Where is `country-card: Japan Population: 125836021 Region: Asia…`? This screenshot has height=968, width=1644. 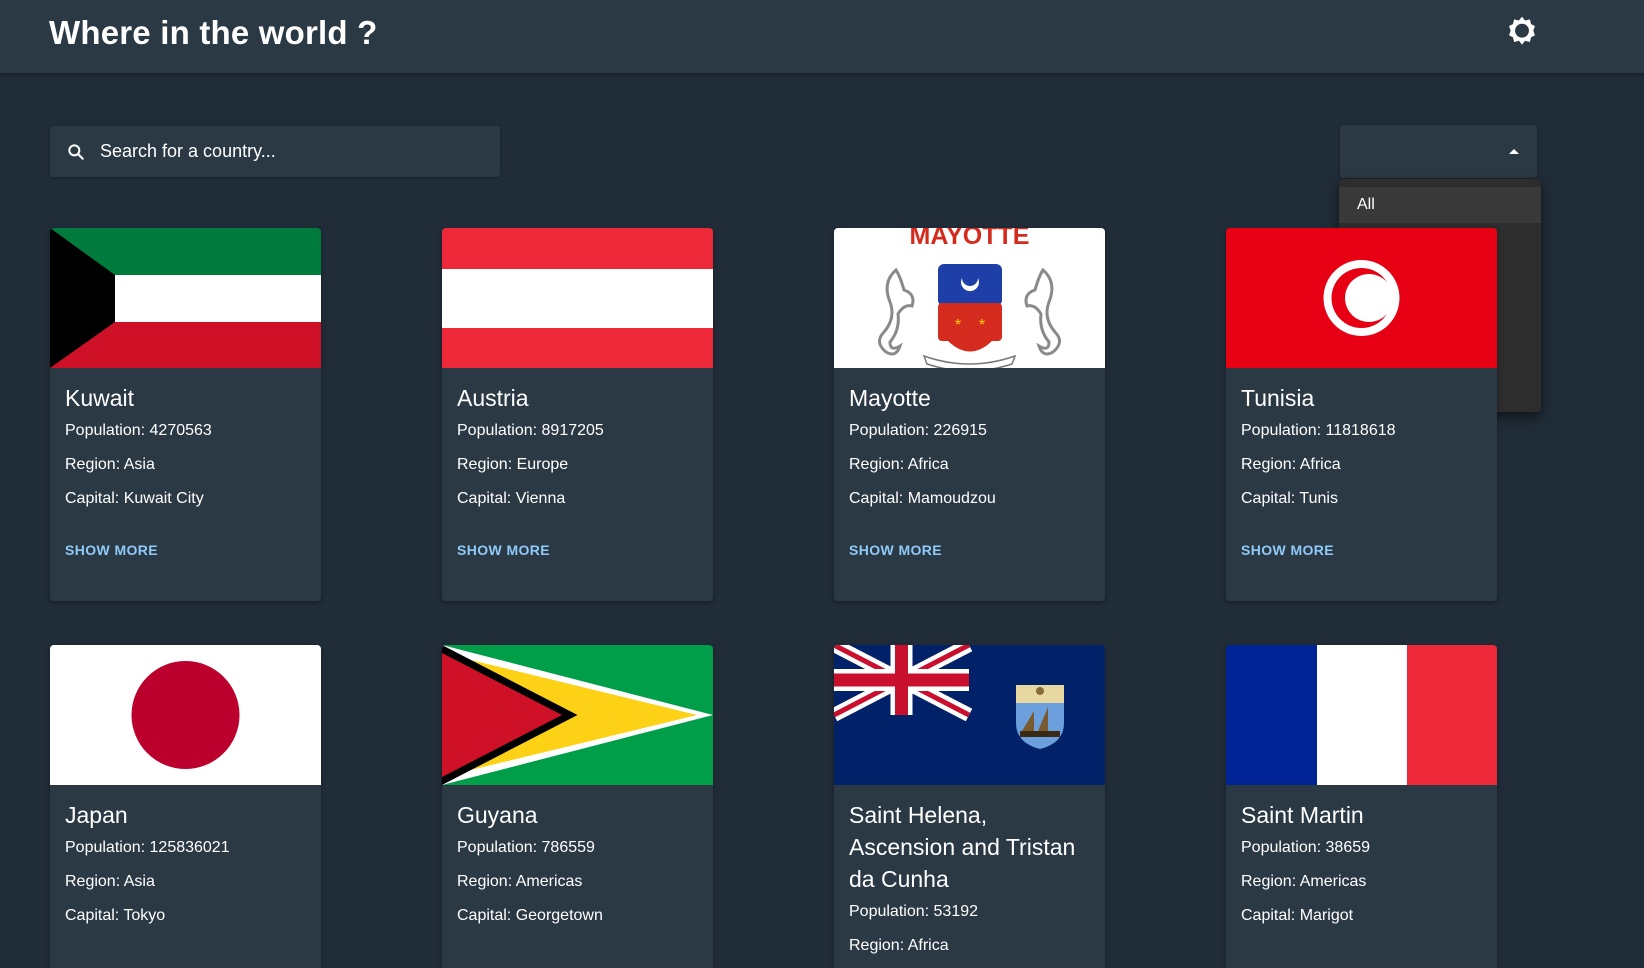 country-card: Japan Population: 125836021 Region: Asia… is located at coordinates (185, 806).